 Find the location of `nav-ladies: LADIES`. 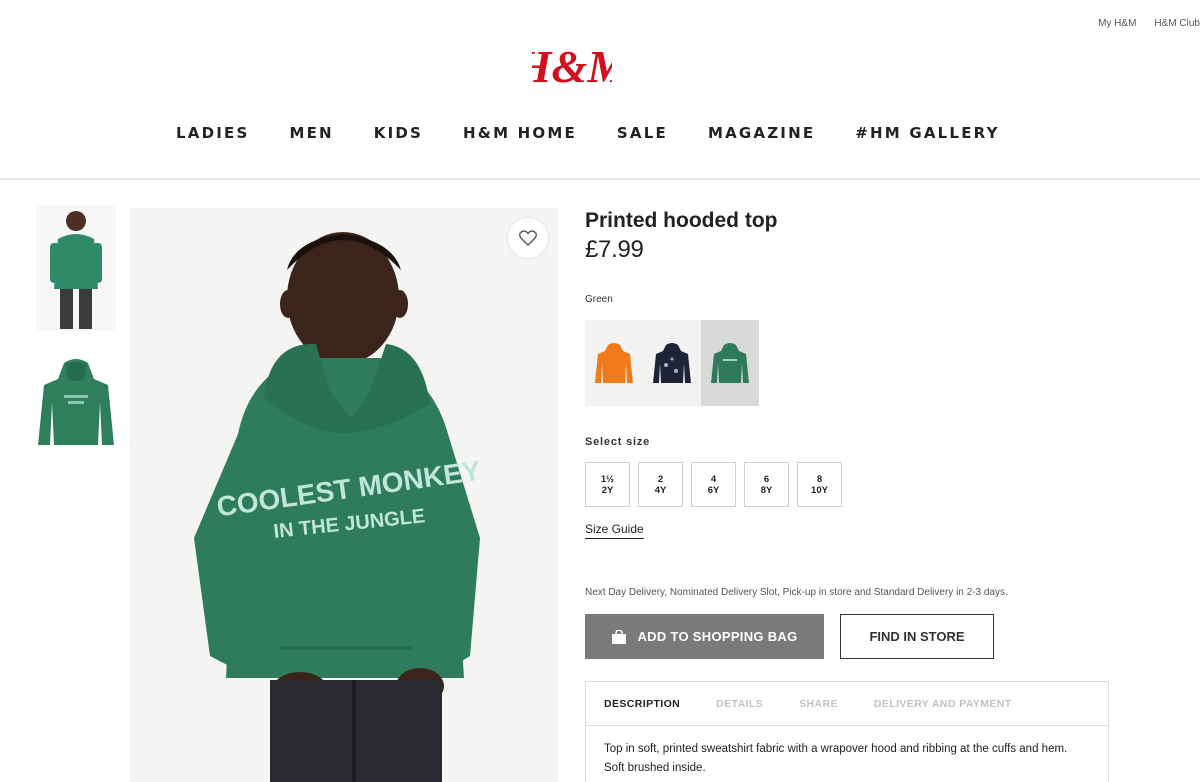

nav-ladies: LADIES is located at coordinates (212, 133).